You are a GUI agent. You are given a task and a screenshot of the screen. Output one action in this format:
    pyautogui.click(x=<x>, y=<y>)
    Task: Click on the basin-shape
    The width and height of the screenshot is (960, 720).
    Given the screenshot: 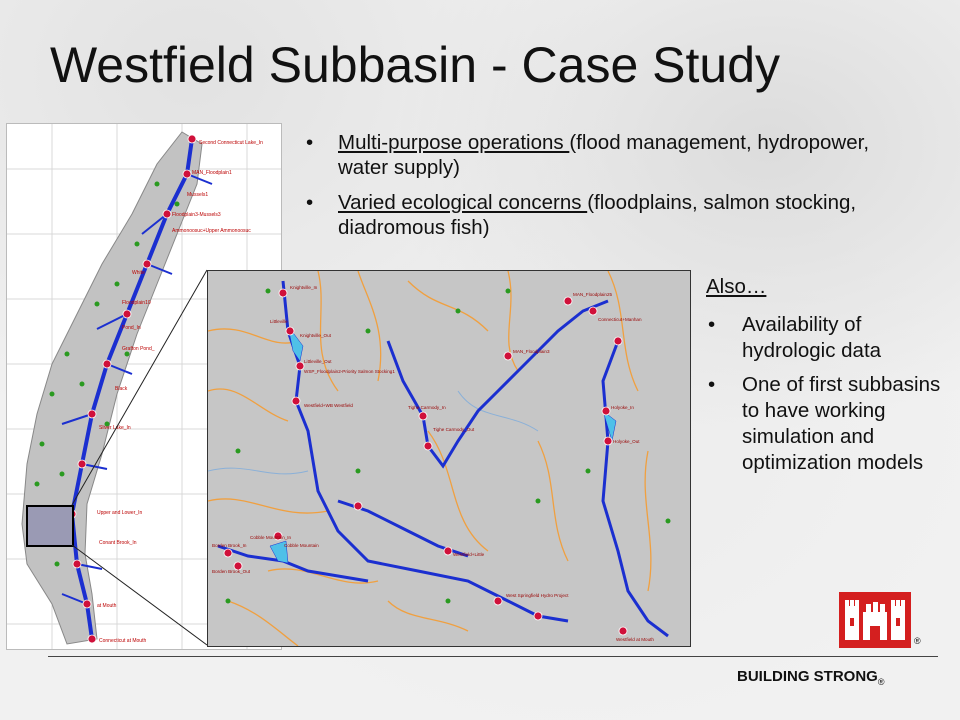 What is the action you would take?
    pyautogui.click(x=112, y=388)
    